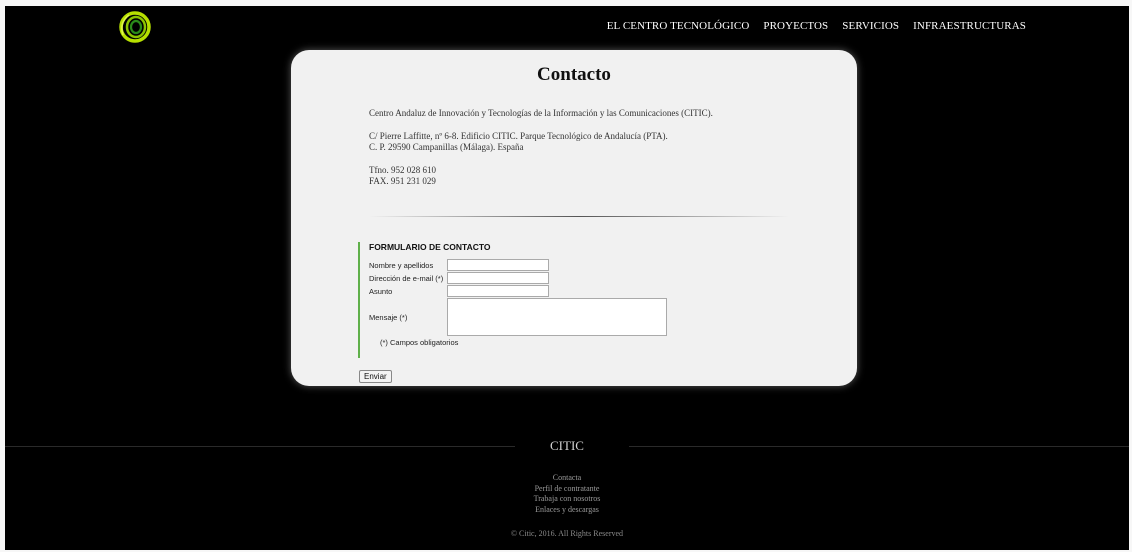  What do you see at coordinates (567, 489) in the screenshot?
I see `footer-link-perfil-contratante: Perfil de contratante` at bounding box center [567, 489].